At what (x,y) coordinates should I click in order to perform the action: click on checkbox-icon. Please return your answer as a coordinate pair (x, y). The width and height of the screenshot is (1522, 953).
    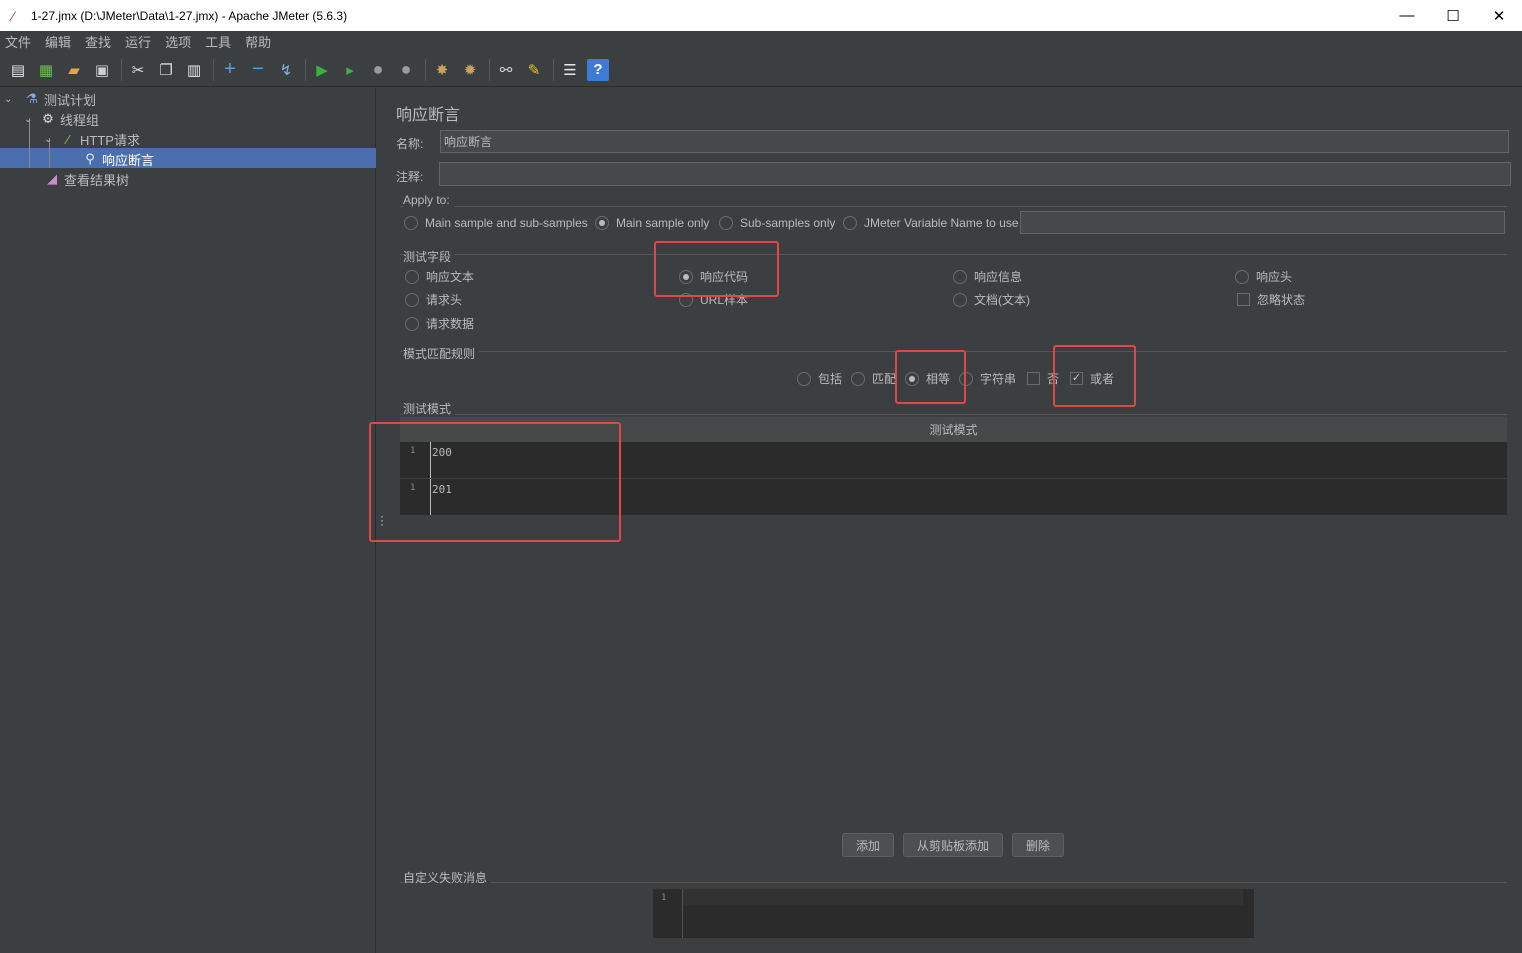
    Looking at the image, I should click on (1243, 299).